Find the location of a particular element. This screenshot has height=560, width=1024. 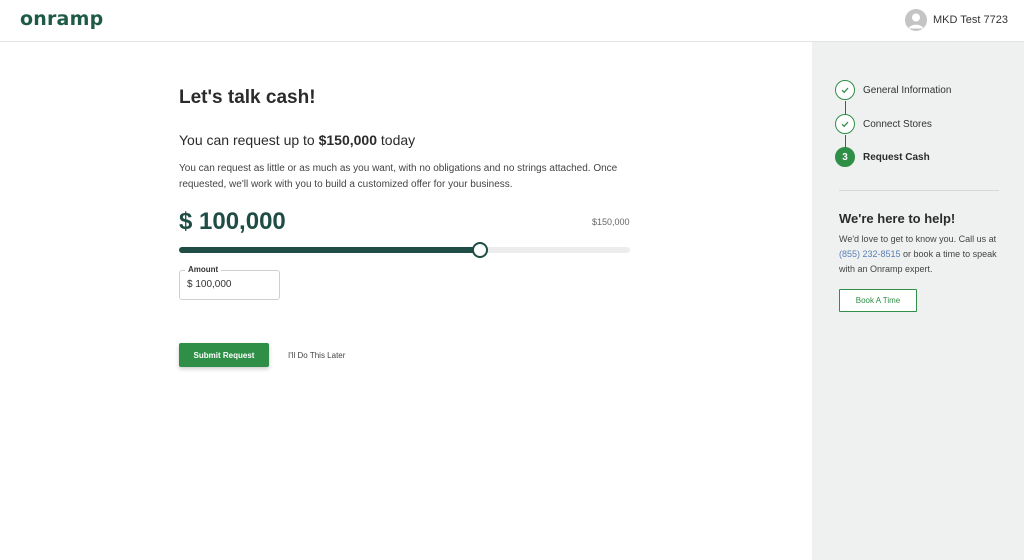

step-number-badge: 3 is located at coordinates (845, 157).